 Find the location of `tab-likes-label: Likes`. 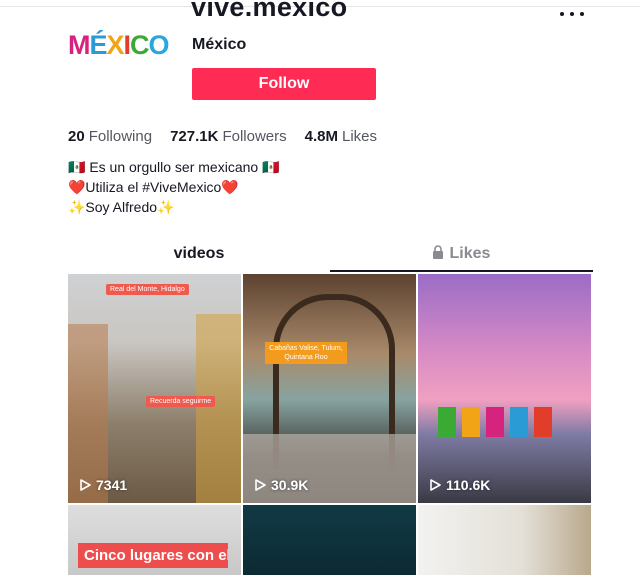

tab-likes-label: Likes is located at coordinates (470, 253).